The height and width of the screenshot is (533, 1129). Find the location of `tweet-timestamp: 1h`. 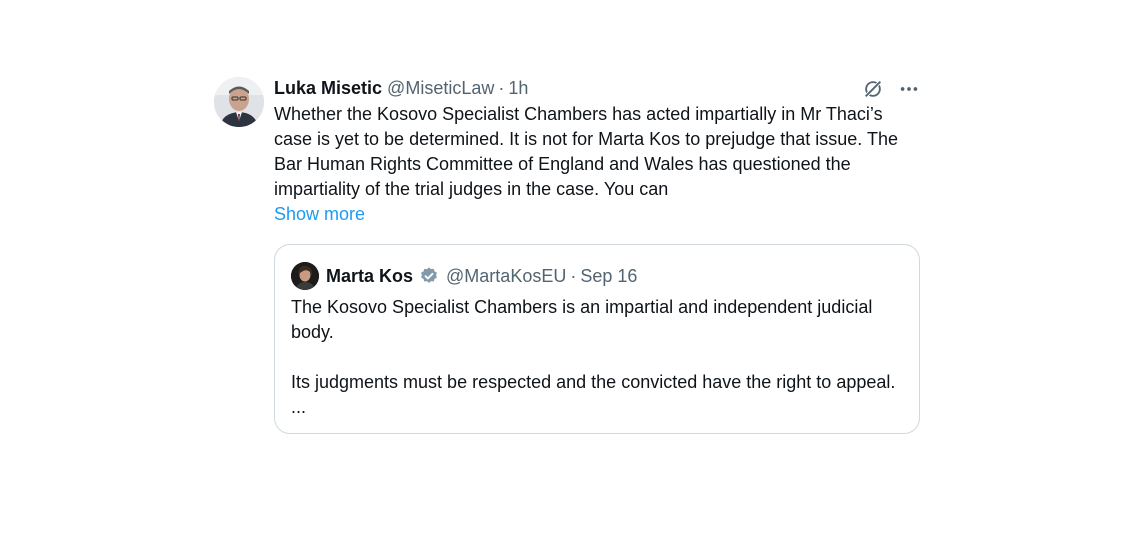

tweet-timestamp: 1h is located at coordinates (518, 88).